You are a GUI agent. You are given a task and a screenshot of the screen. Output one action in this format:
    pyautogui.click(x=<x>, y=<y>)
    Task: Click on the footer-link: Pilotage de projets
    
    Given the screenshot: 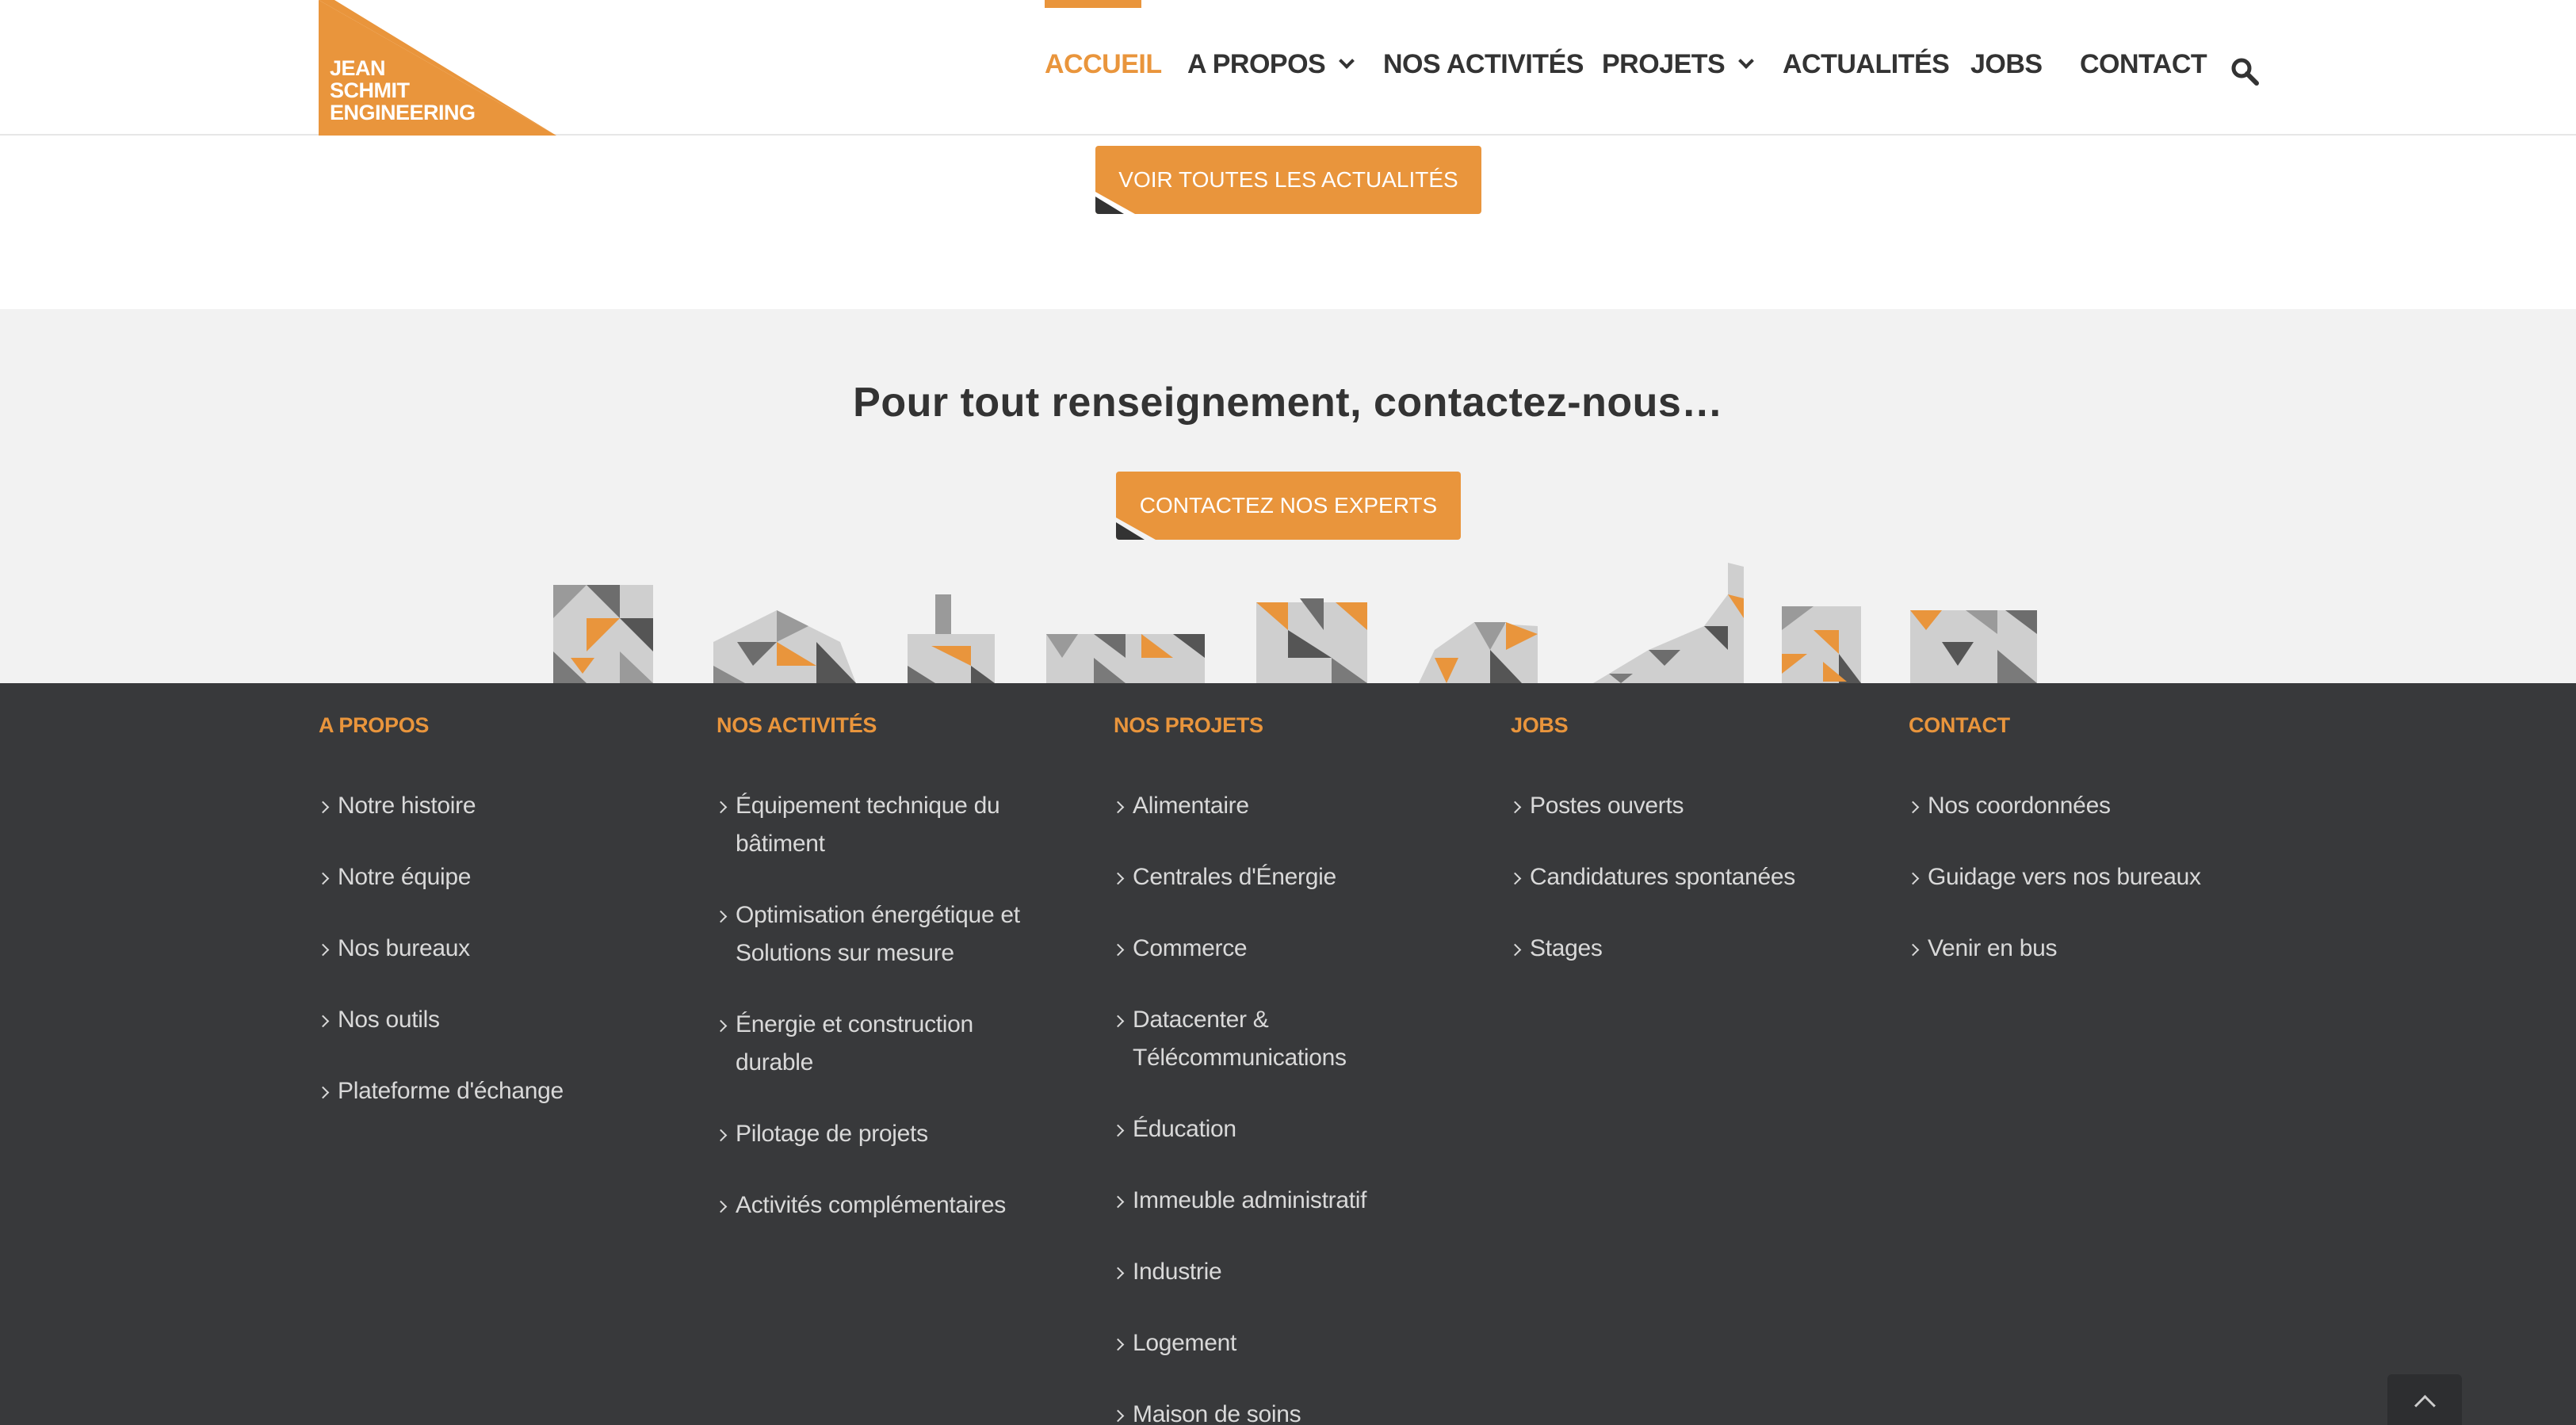 What is the action you would take?
    pyautogui.click(x=879, y=1134)
    